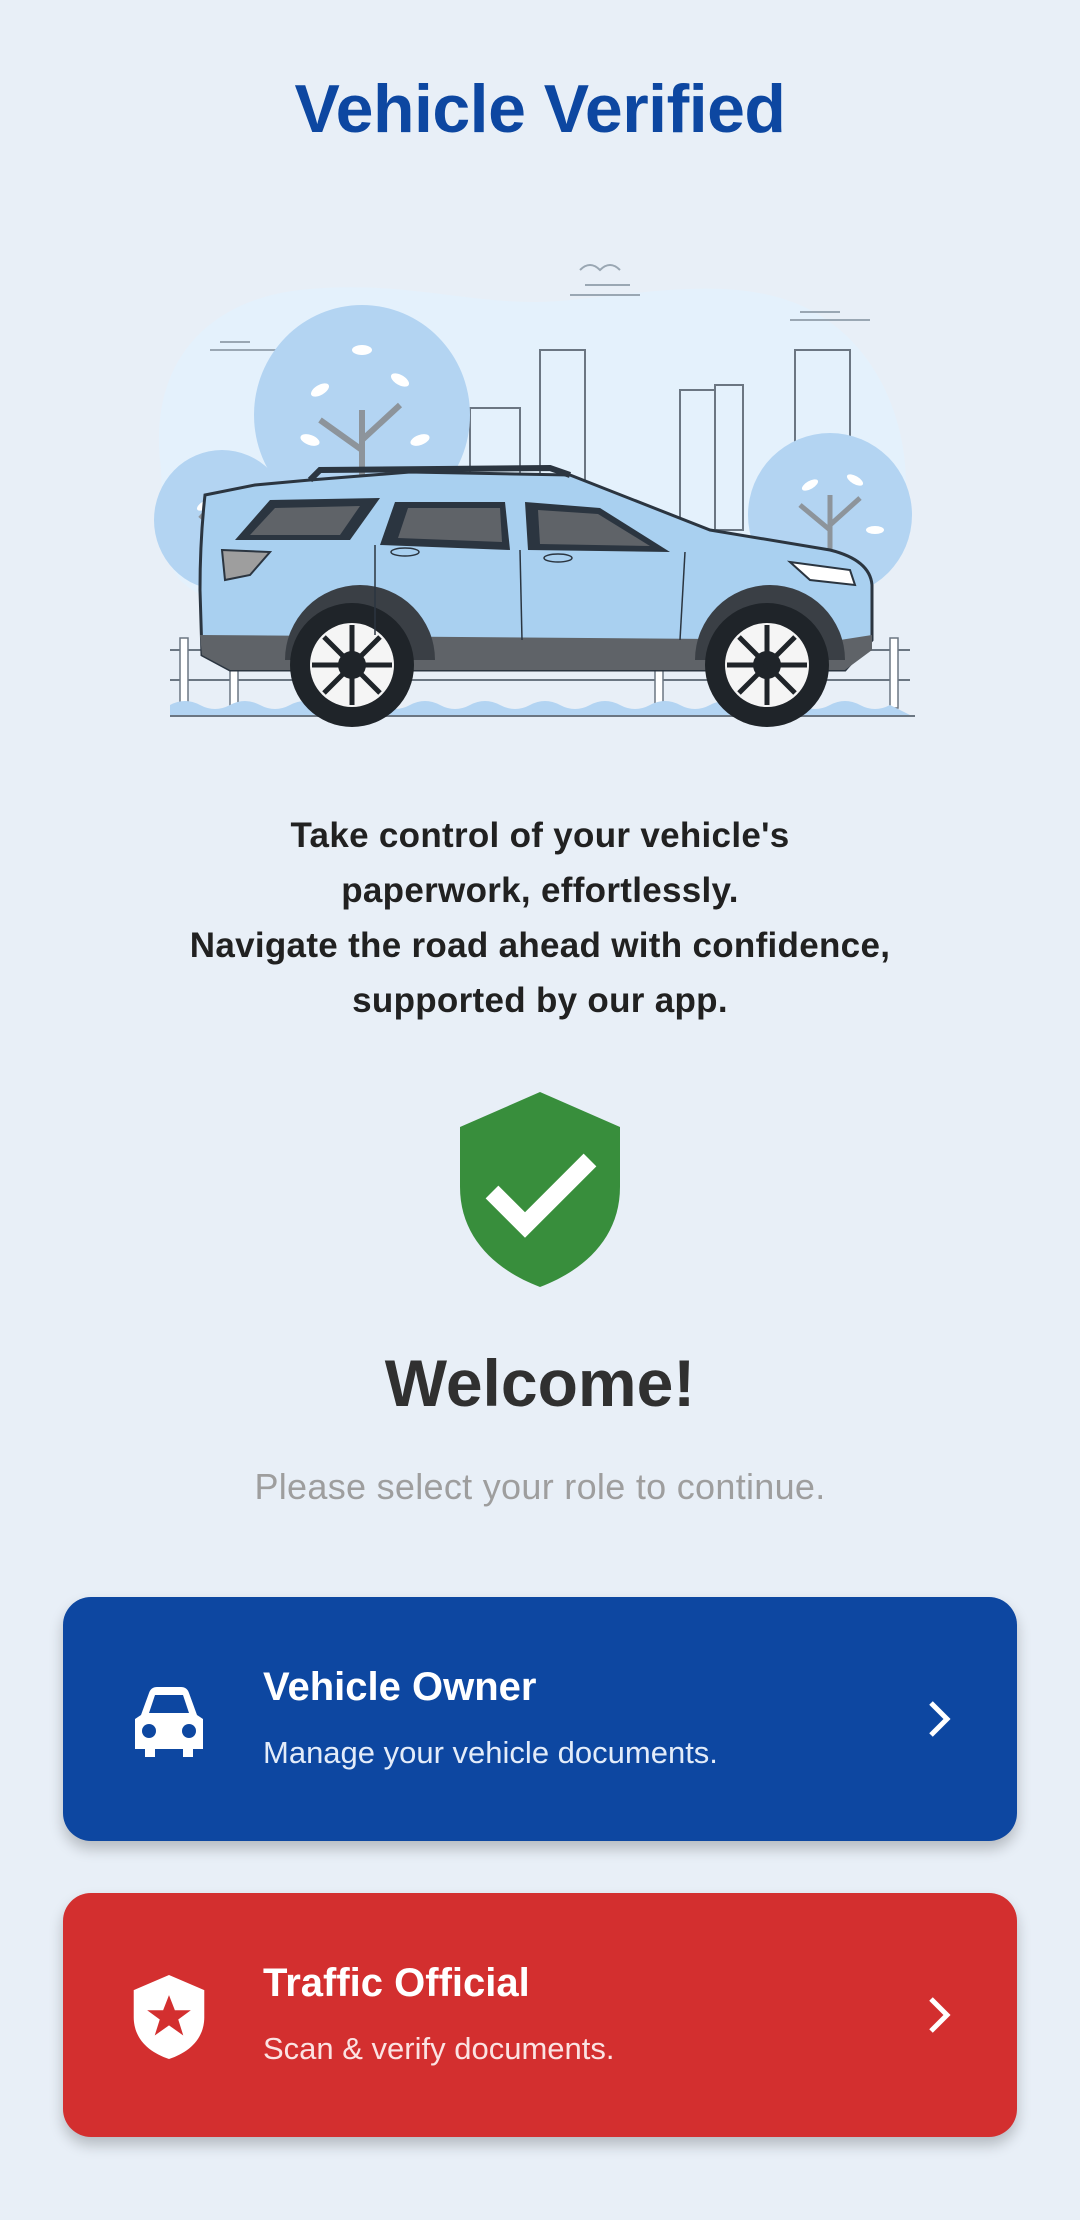 The image size is (1080, 2220). Describe the element at coordinates (490, 1752) in the screenshot. I see `role-description: Manage your vehicle documents.` at that location.